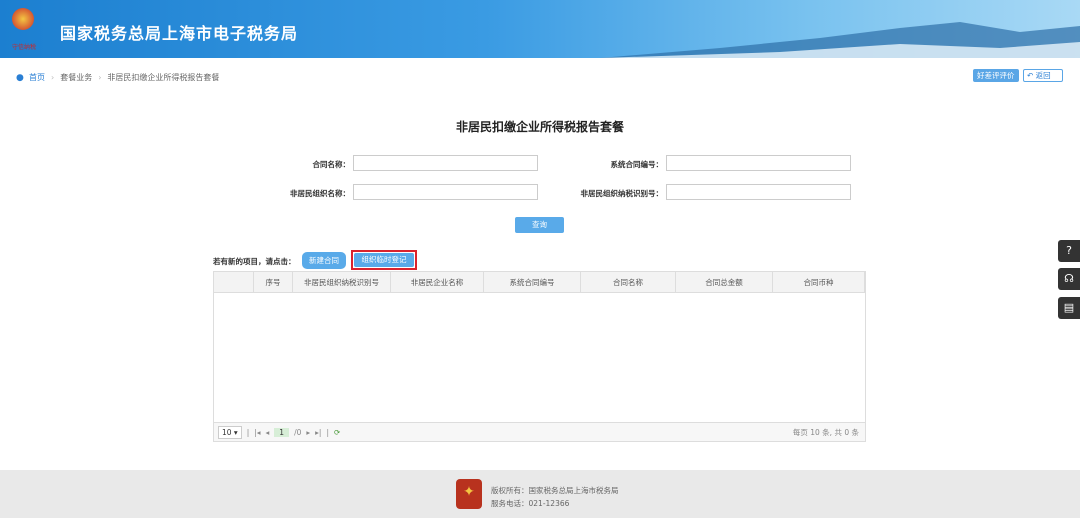 This screenshot has height=518, width=1080. Describe the element at coordinates (530, 503) in the screenshot. I see `service-phone: 服务电话：021-12366` at that location.